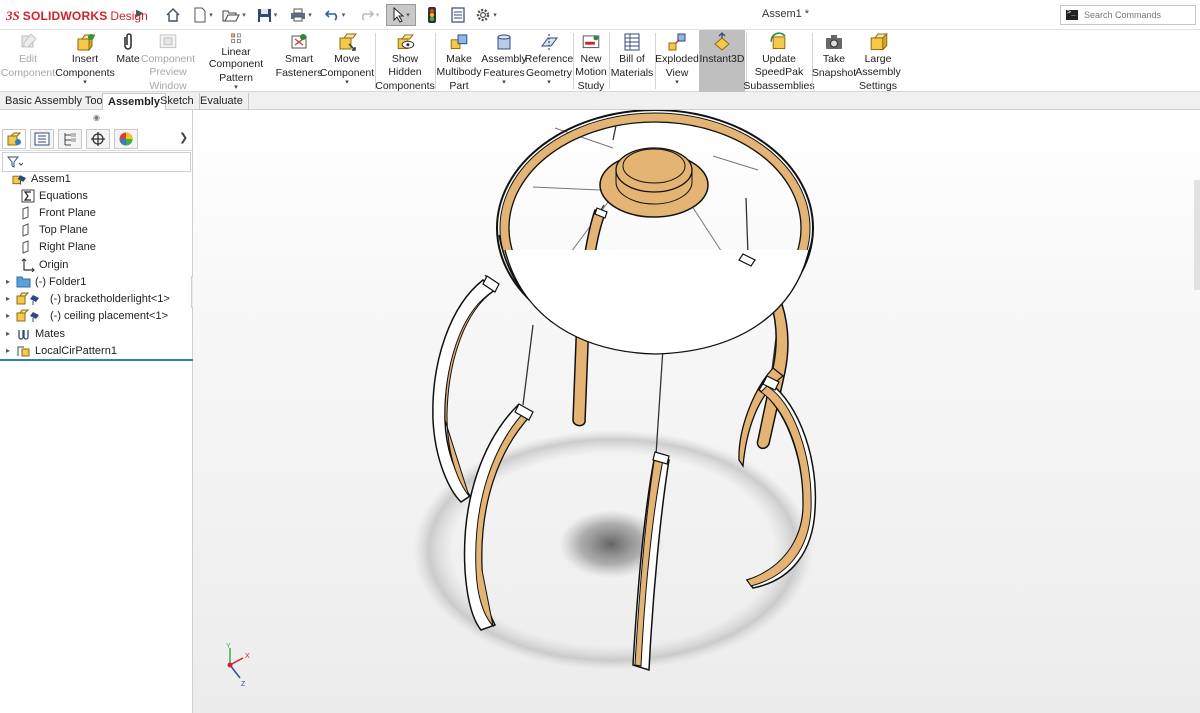 The height and width of the screenshot is (713, 1200). Describe the element at coordinates (28, 61) in the screenshot. I see `edit-component-button: Edit Component` at that location.